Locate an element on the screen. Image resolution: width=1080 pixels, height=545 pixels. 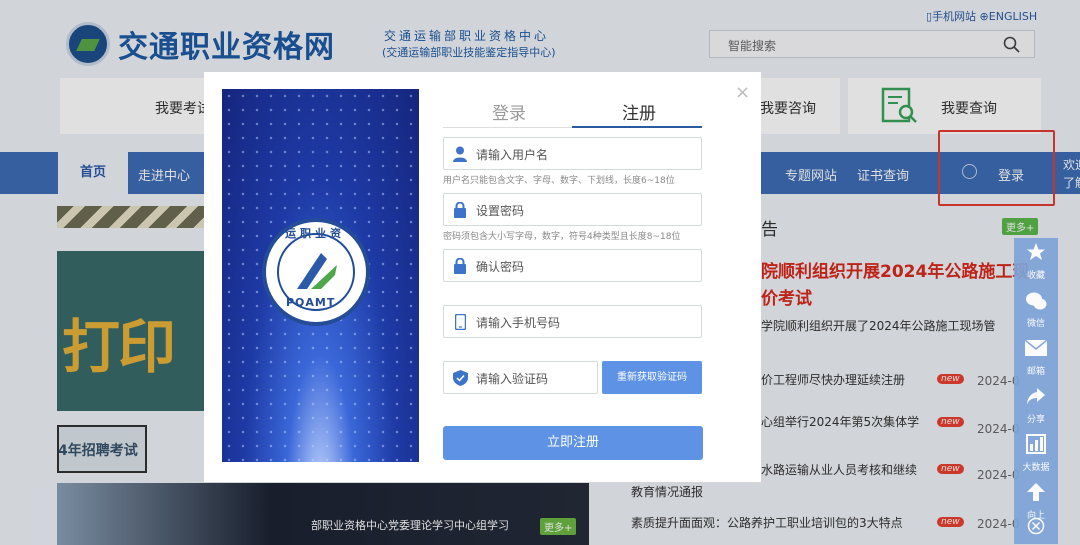
phone-icon is located at coordinates (460, 322).